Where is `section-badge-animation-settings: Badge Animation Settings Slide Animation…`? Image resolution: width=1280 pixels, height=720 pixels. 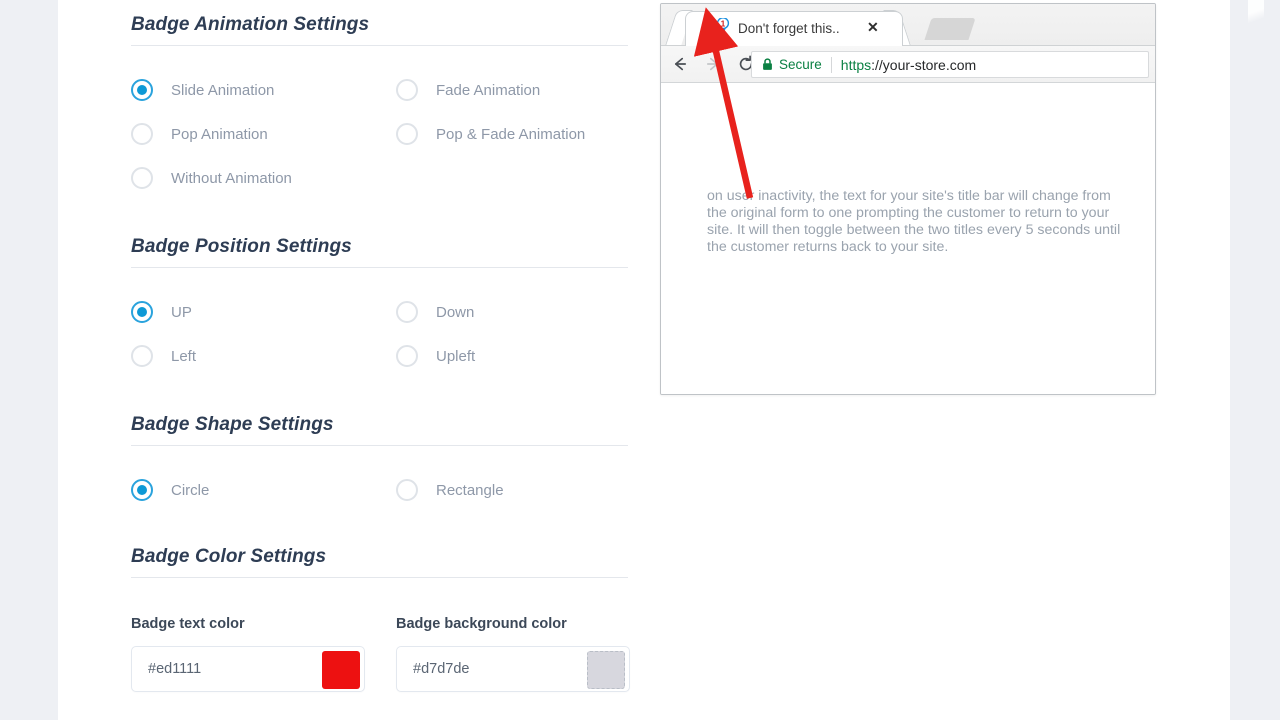 section-badge-animation-settings: Badge Animation Settings Slide Animation… is located at coordinates (381, 100).